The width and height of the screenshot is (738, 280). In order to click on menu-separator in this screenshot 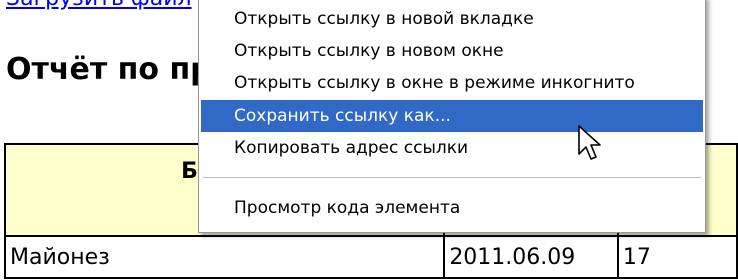, I will do `click(452, 177)`.